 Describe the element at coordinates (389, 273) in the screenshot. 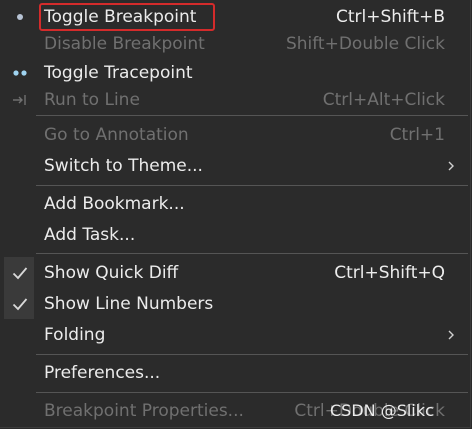

I see `menu-item-shortcut: Ctrl+Shift+Q` at that location.